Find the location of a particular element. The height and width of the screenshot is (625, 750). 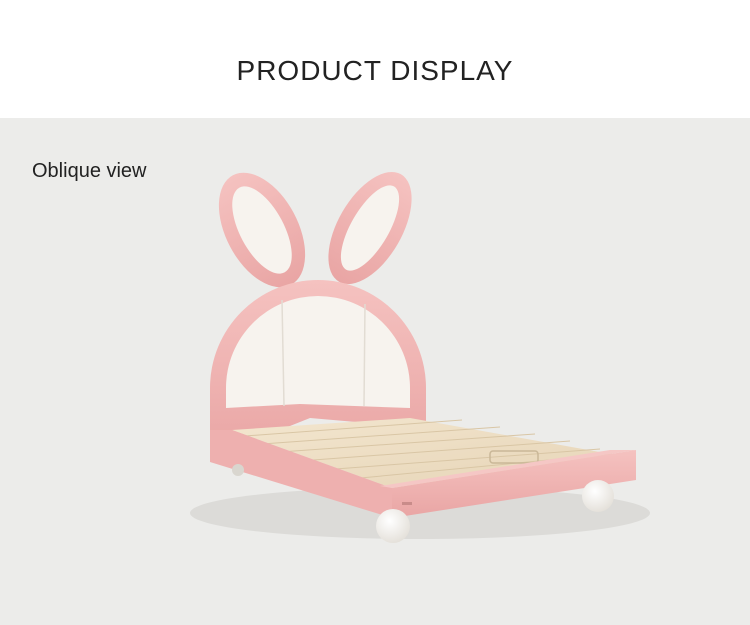

left-ear is located at coordinates (262, 230).